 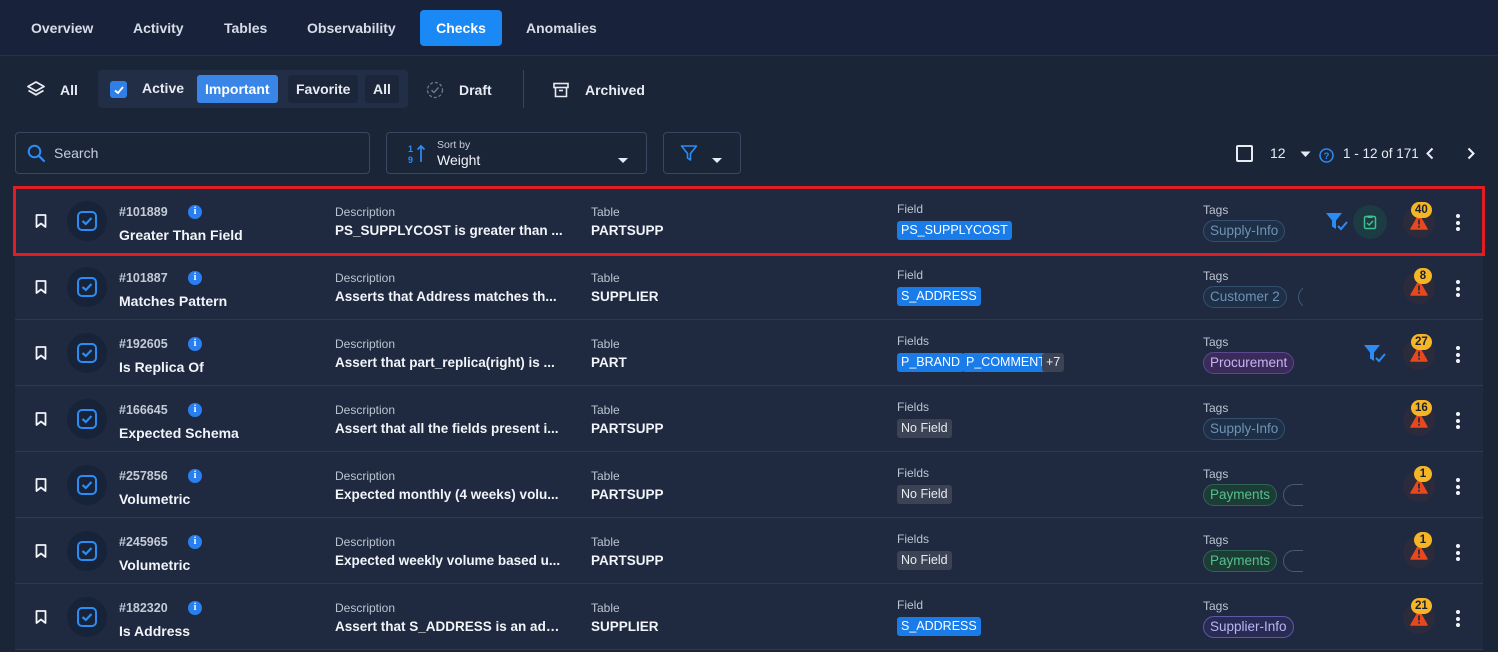 I want to click on tags-container: Supply-Info, so click(x=1253, y=419).